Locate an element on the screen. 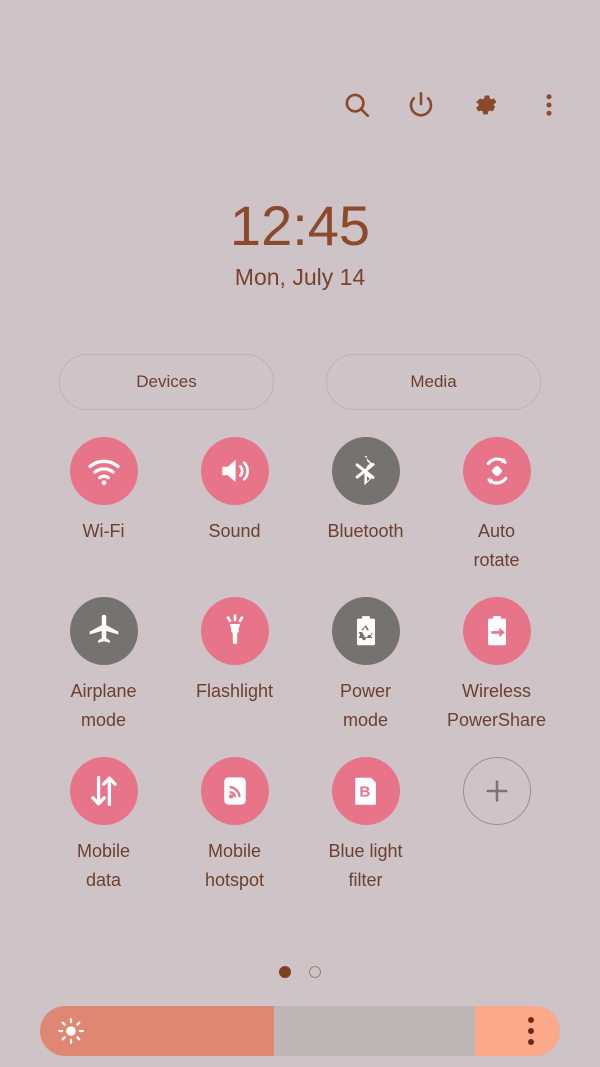 The height and width of the screenshot is (1067, 600). settings-gear-icon is located at coordinates (485, 105).